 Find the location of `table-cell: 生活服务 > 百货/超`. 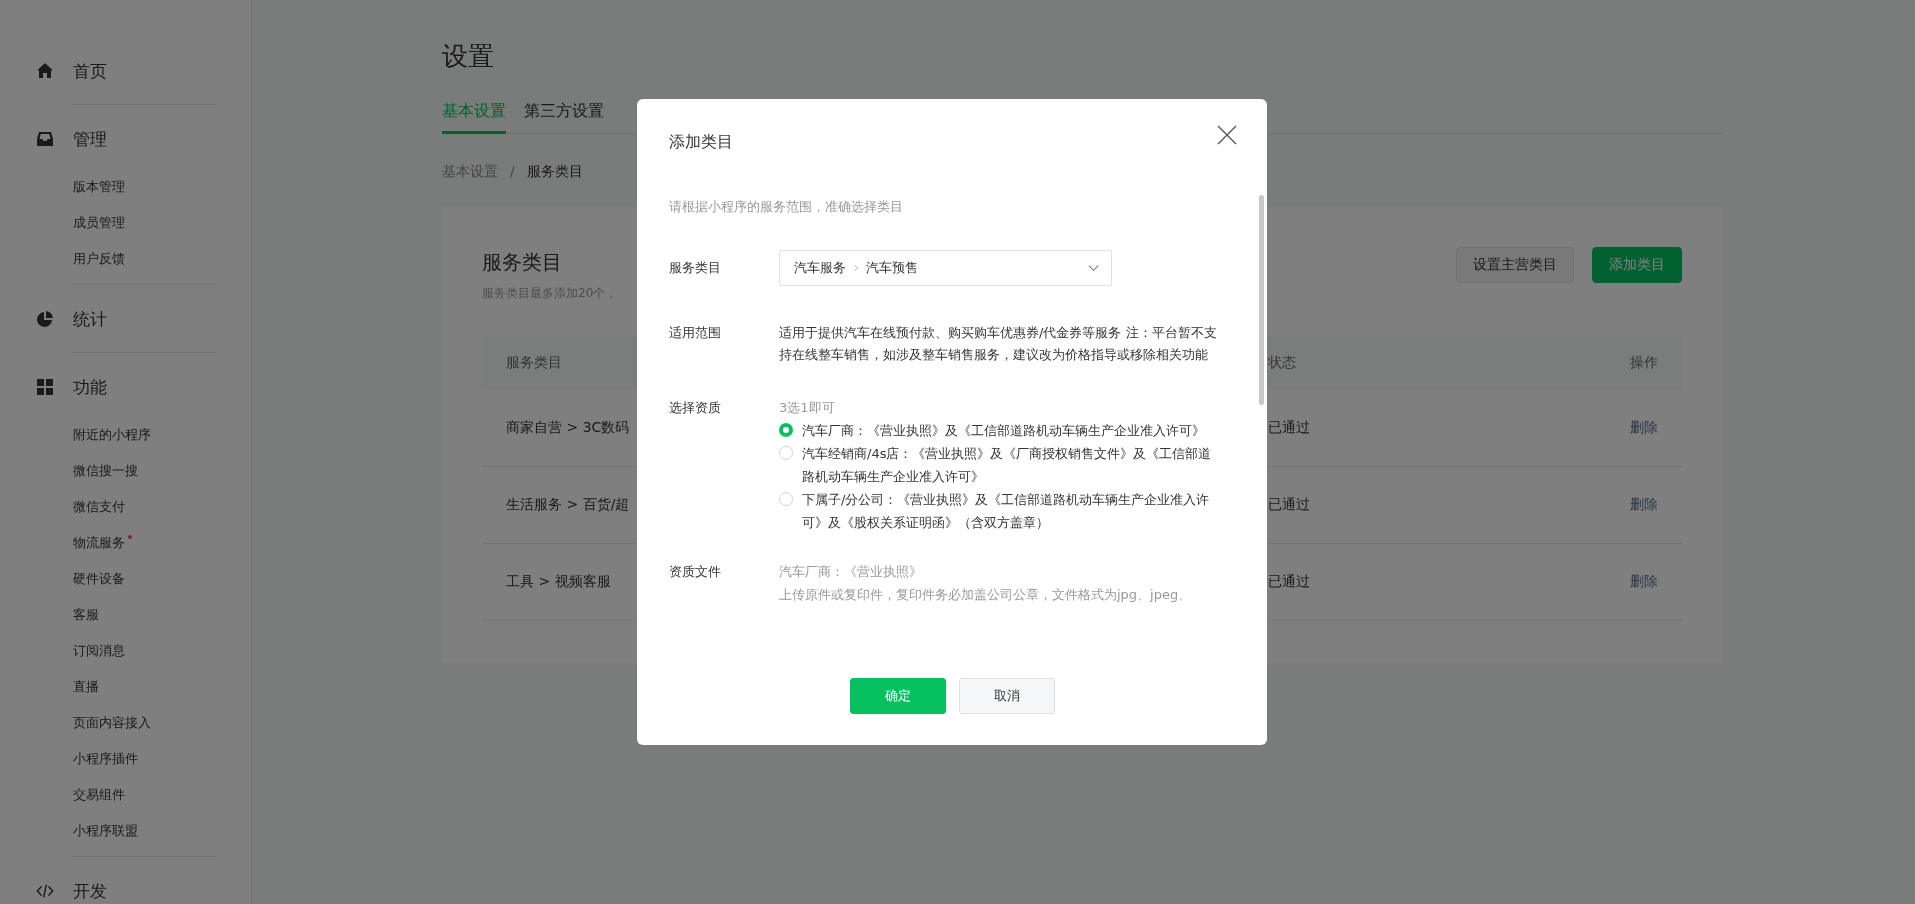

table-cell: 生活服务 > 百货/超 is located at coordinates (568, 504).